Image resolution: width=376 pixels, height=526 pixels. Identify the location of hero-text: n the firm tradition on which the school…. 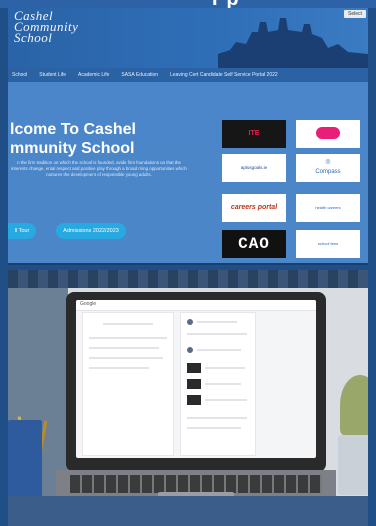
(99, 169).